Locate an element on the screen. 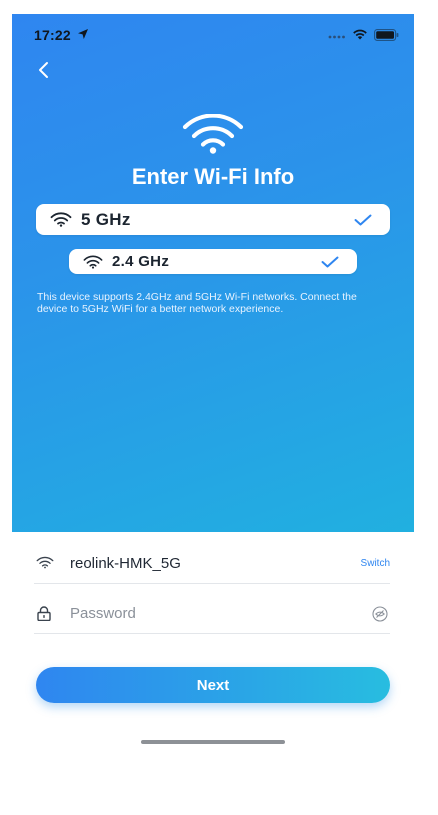 The width and height of the screenshot is (438, 815). battery-icon is located at coordinates (386, 35).